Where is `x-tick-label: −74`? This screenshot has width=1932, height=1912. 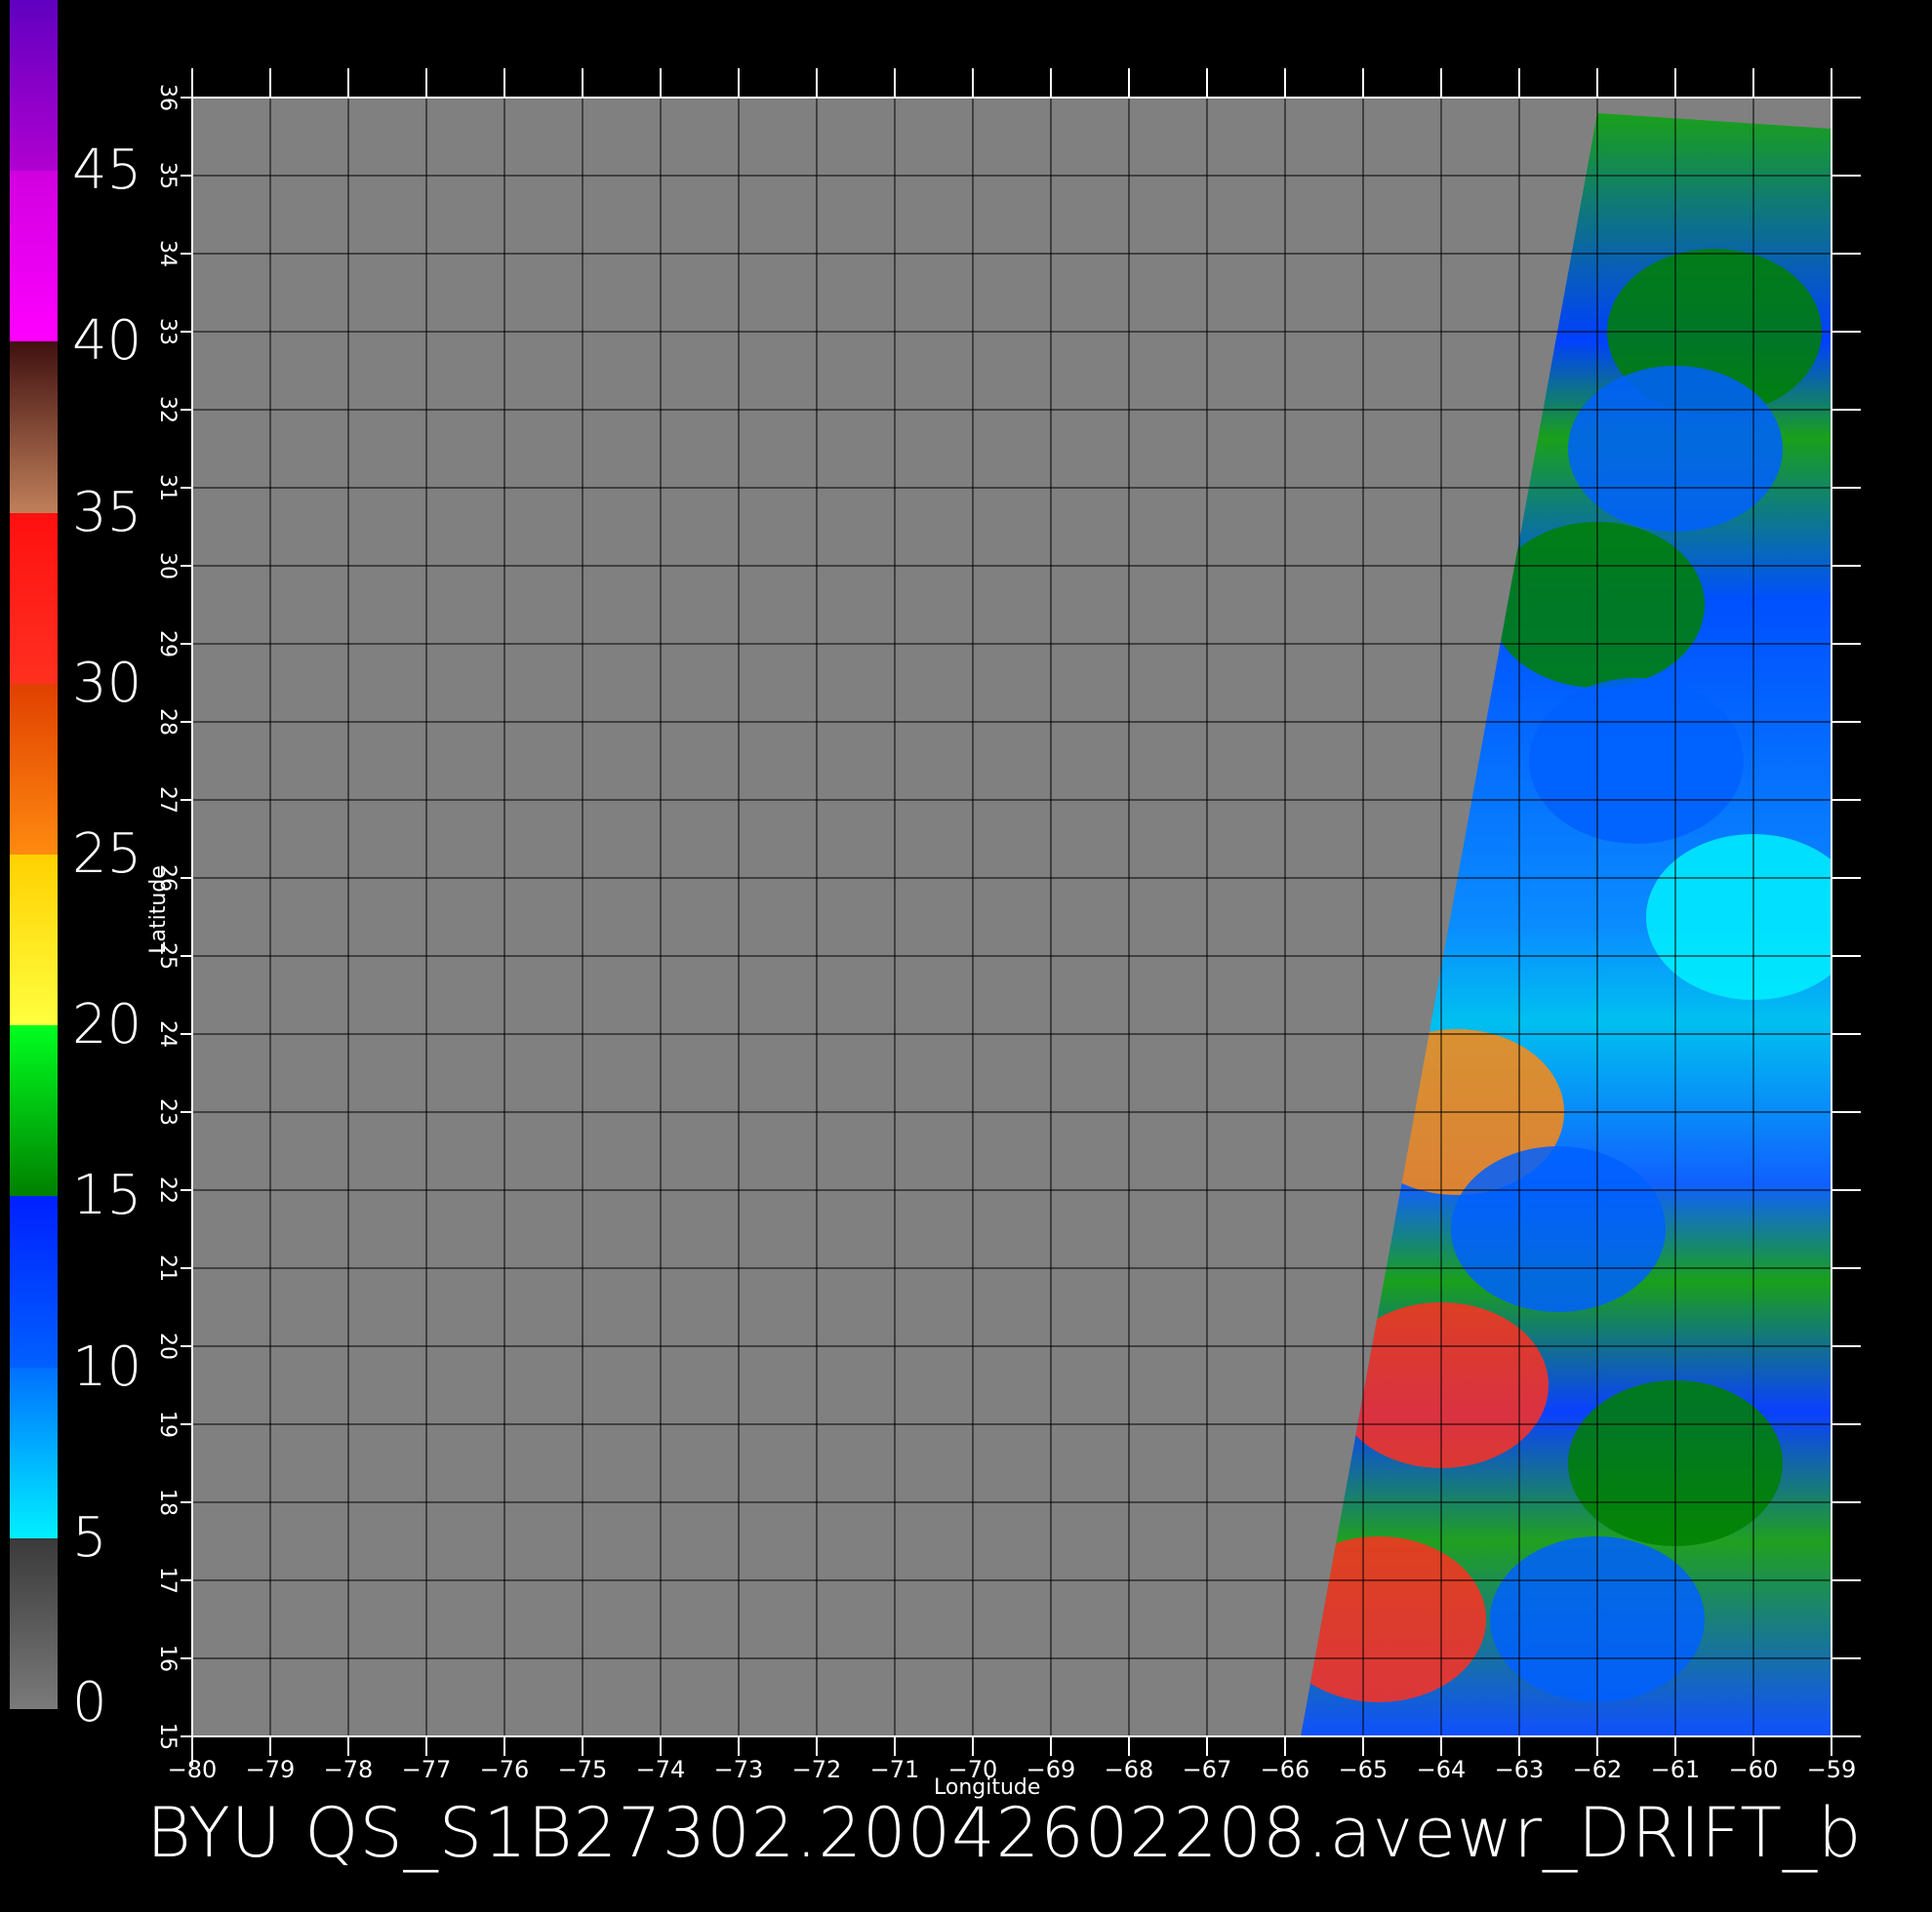 x-tick-label: −74 is located at coordinates (661, 1769).